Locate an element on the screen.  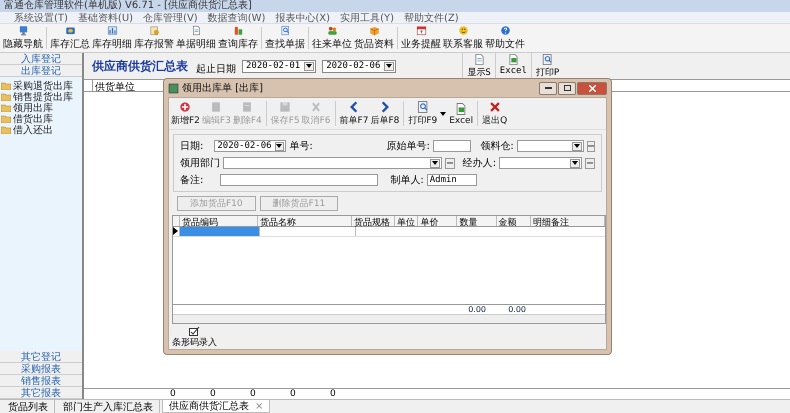
nav-header: 入库登记 is located at coordinates (41, 59).